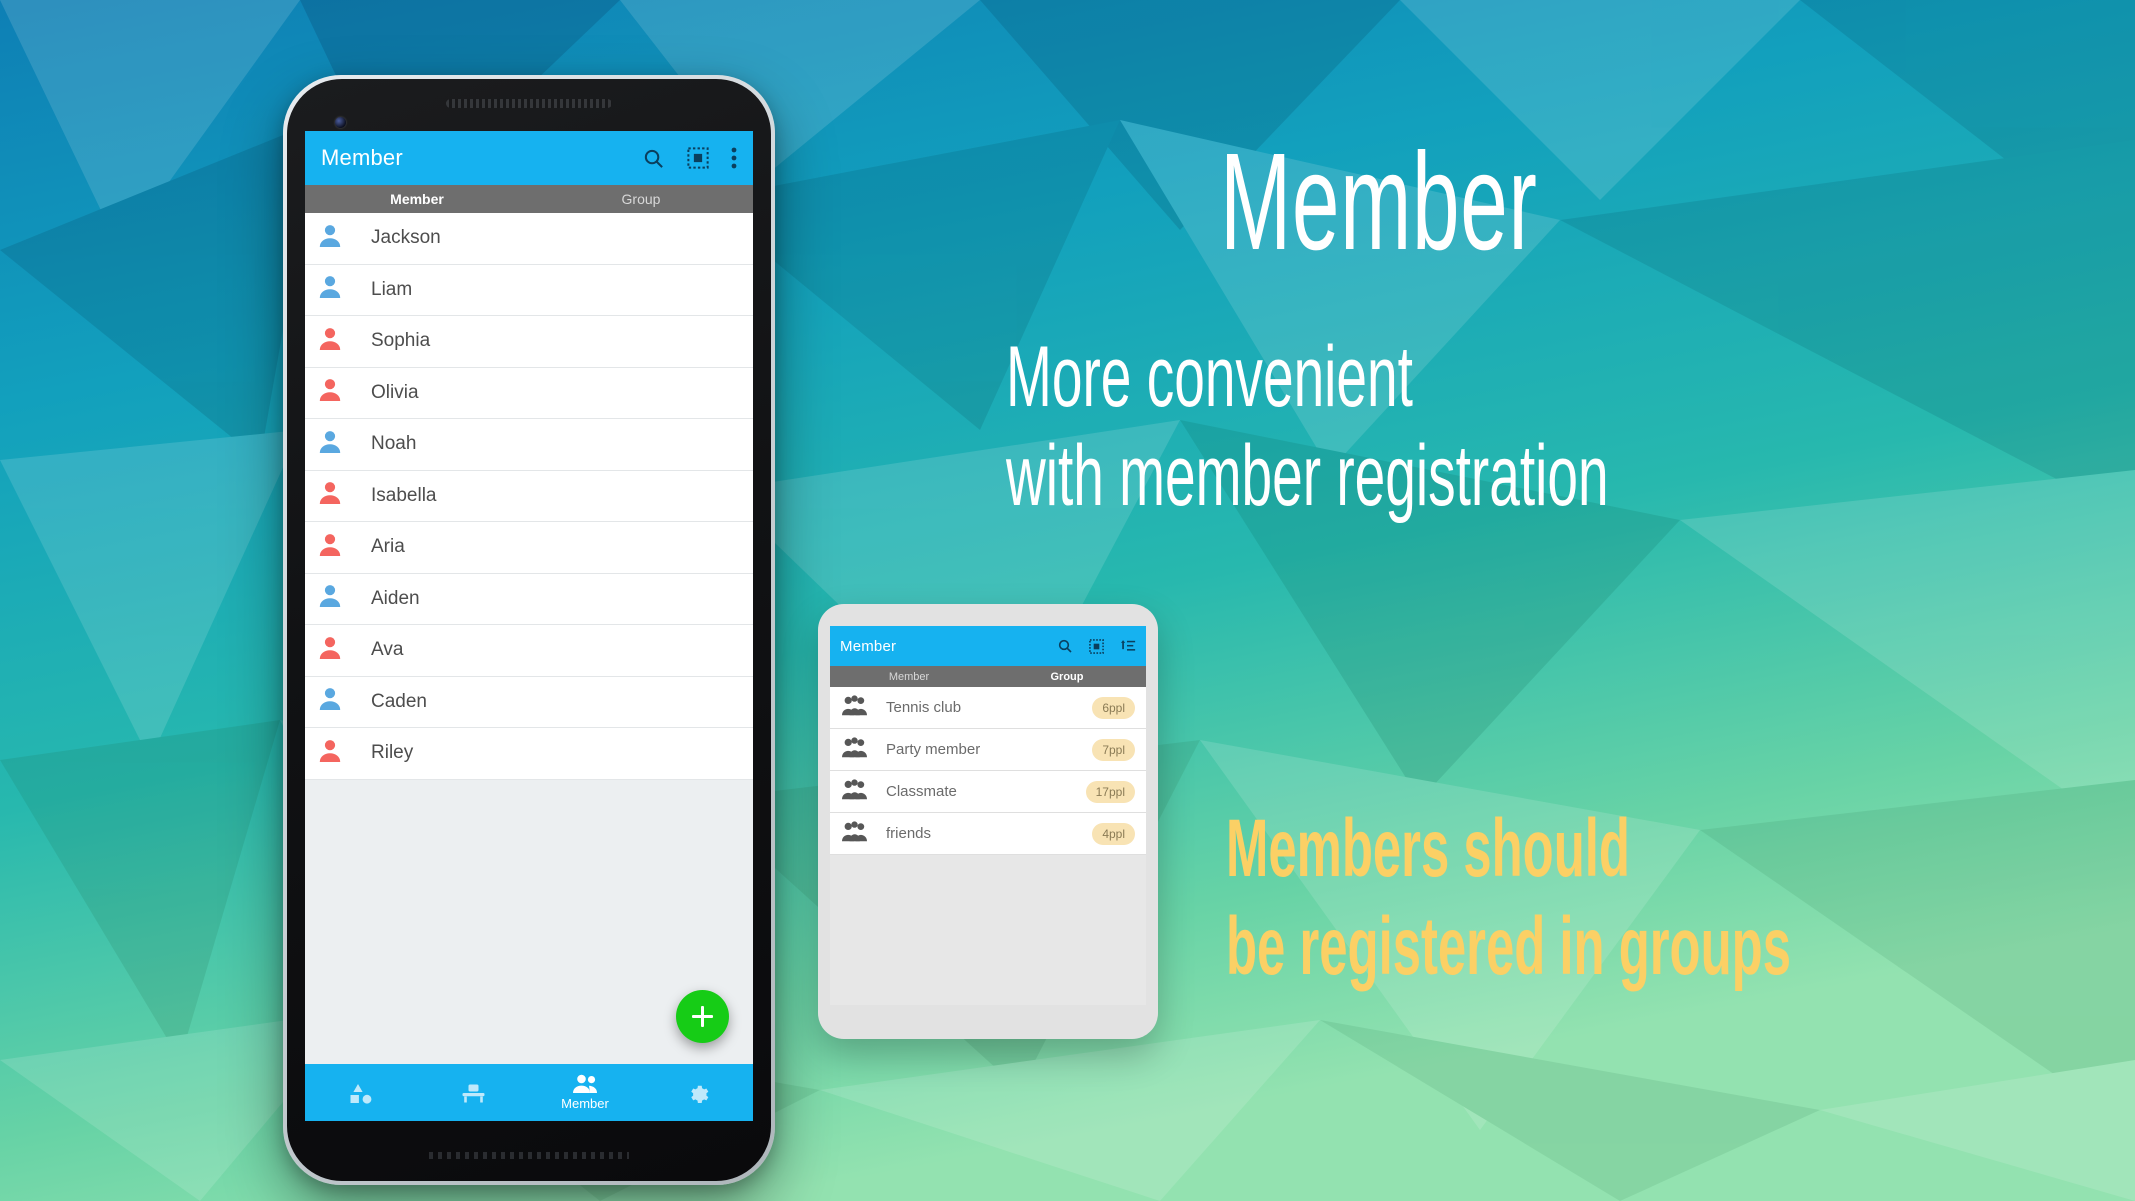  I want to click on member-name: Liam, so click(392, 289).